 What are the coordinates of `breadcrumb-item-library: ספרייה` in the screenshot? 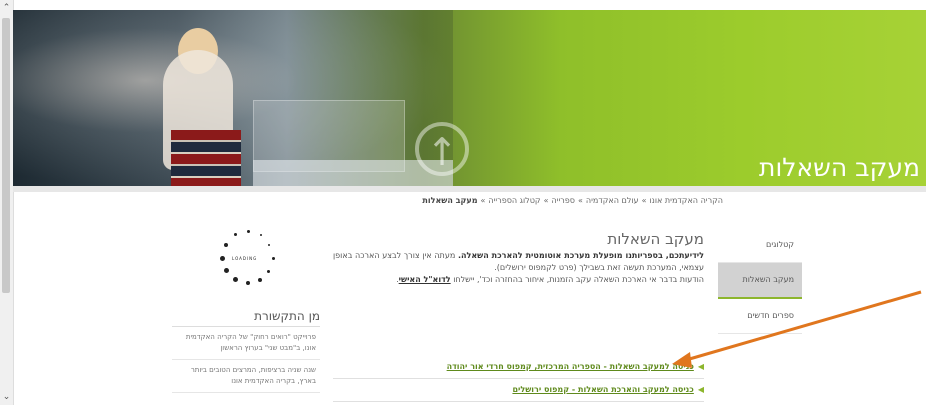 It's located at (563, 200).